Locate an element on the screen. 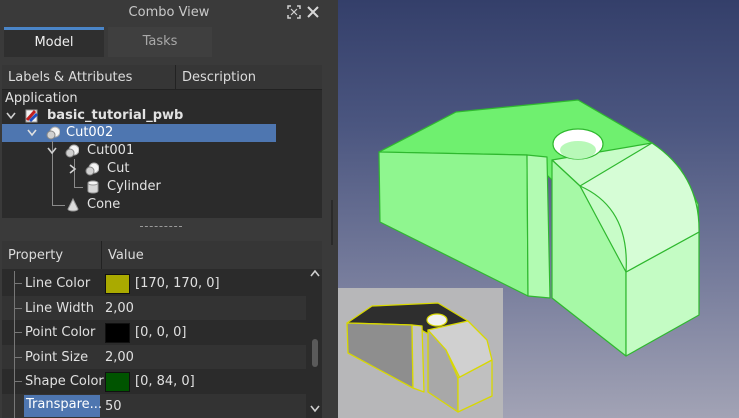 The width and height of the screenshot is (739, 418). float-window-icon is located at coordinates (294, 12).